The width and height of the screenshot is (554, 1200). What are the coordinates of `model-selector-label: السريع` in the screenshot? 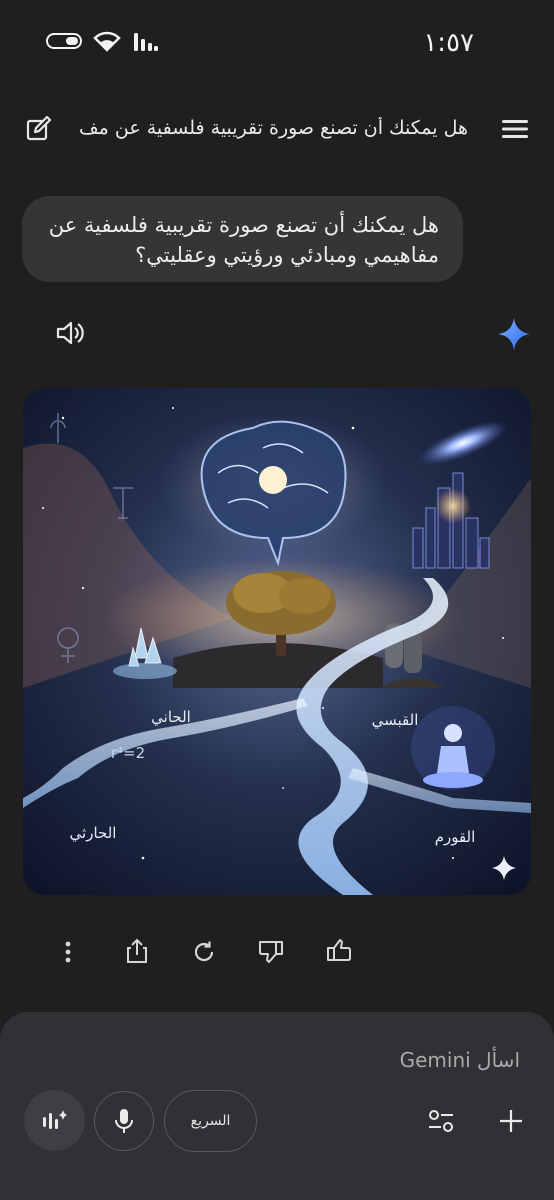 It's located at (210, 1121).